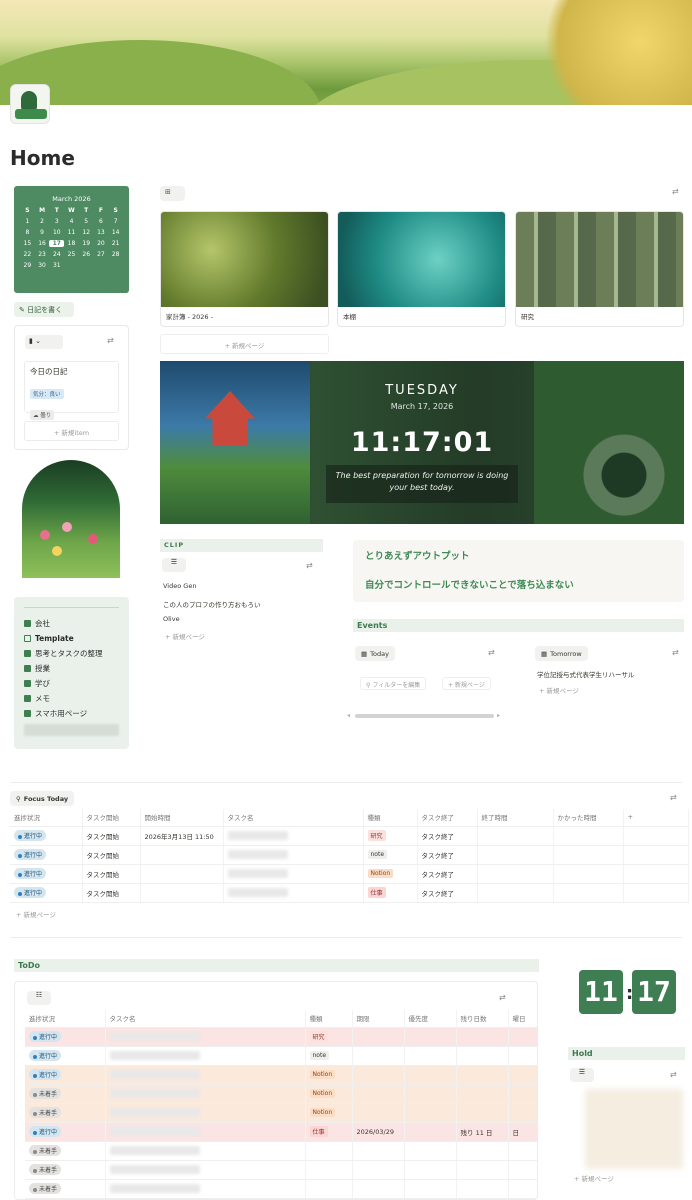 This screenshot has height=1200, width=692. What do you see at coordinates (27, 221) in the screenshot?
I see `calendar-day: 1` at bounding box center [27, 221].